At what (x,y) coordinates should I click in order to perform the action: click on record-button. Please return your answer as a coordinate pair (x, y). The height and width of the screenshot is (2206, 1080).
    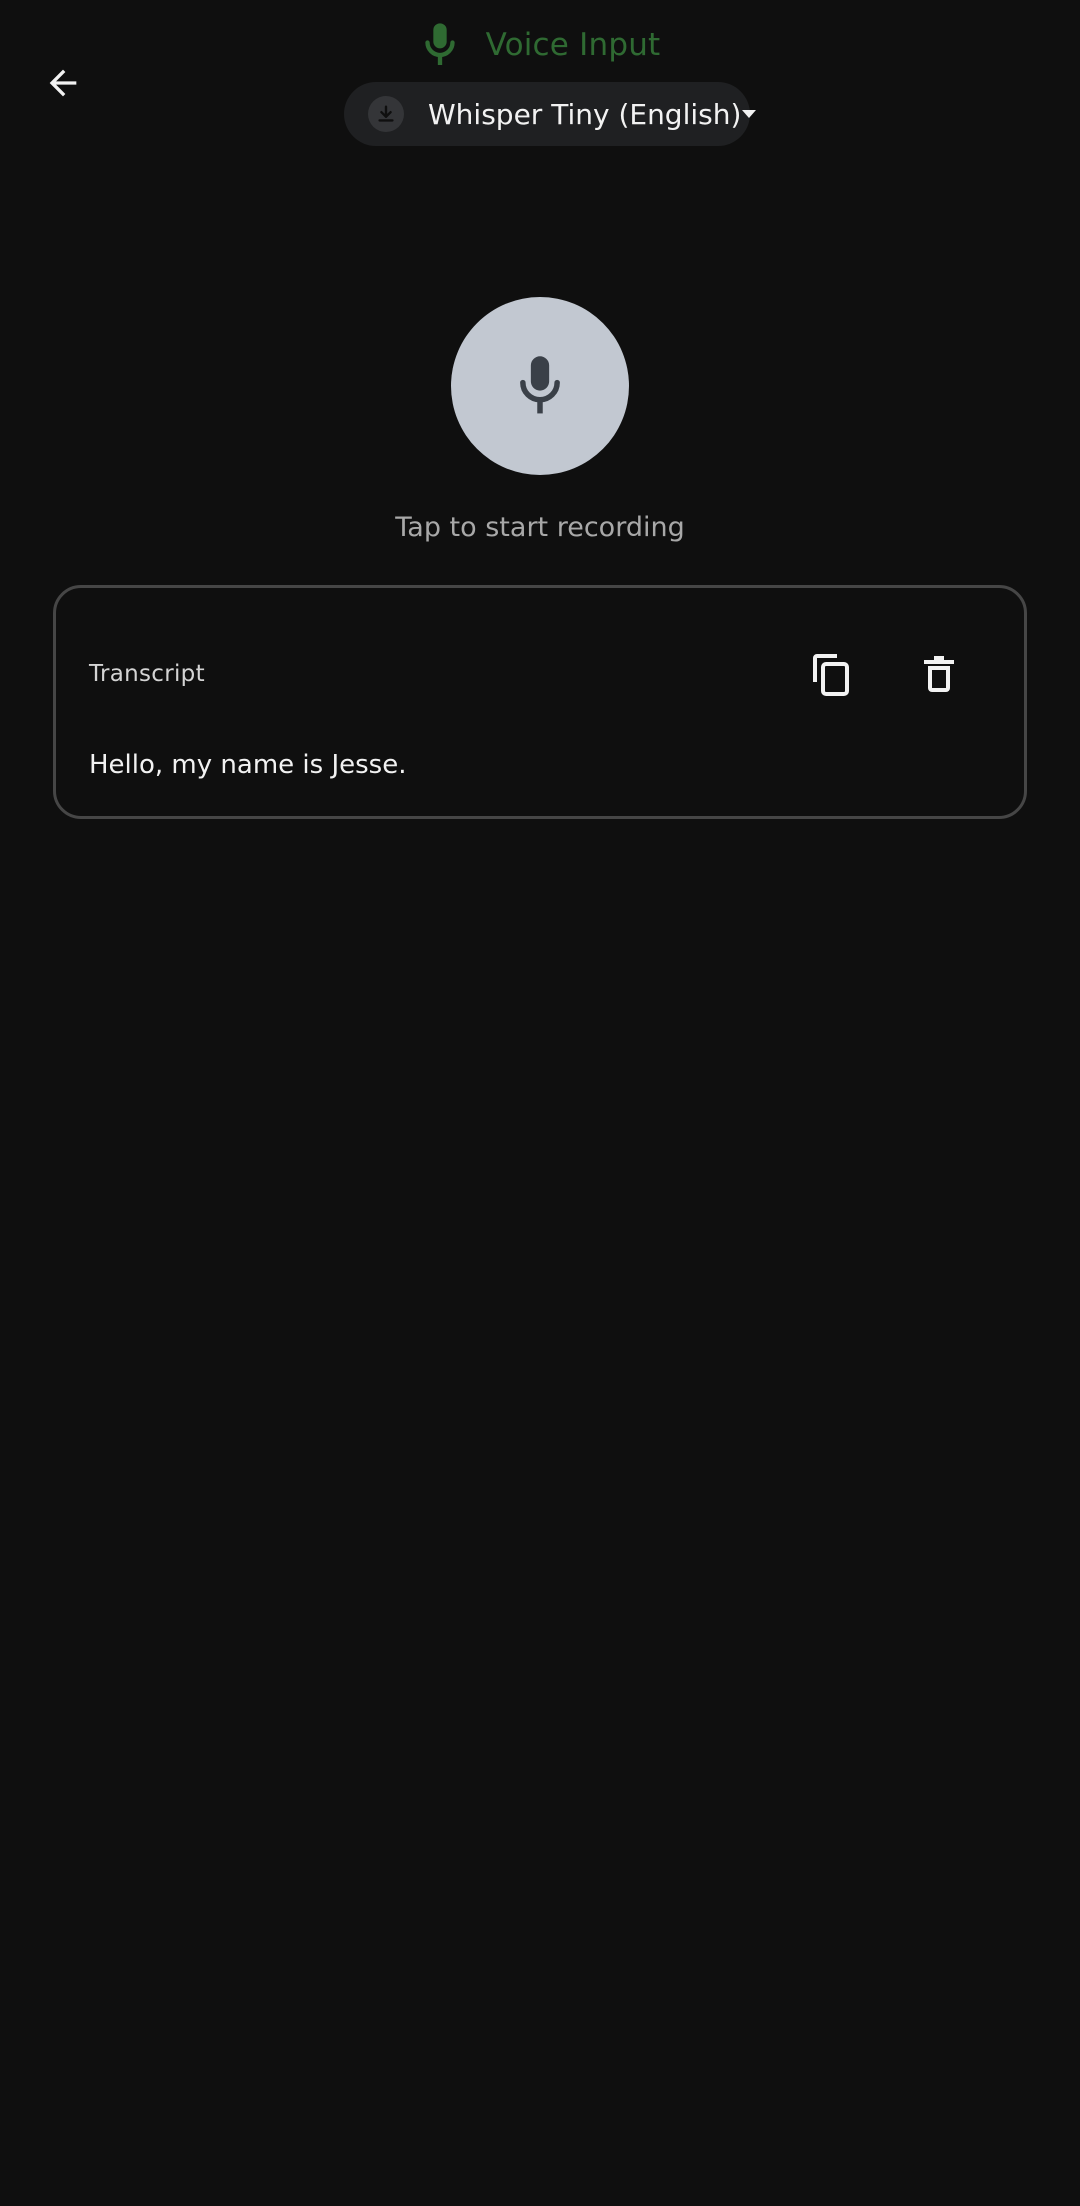
    Looking at the image, I should click on (540, 386).